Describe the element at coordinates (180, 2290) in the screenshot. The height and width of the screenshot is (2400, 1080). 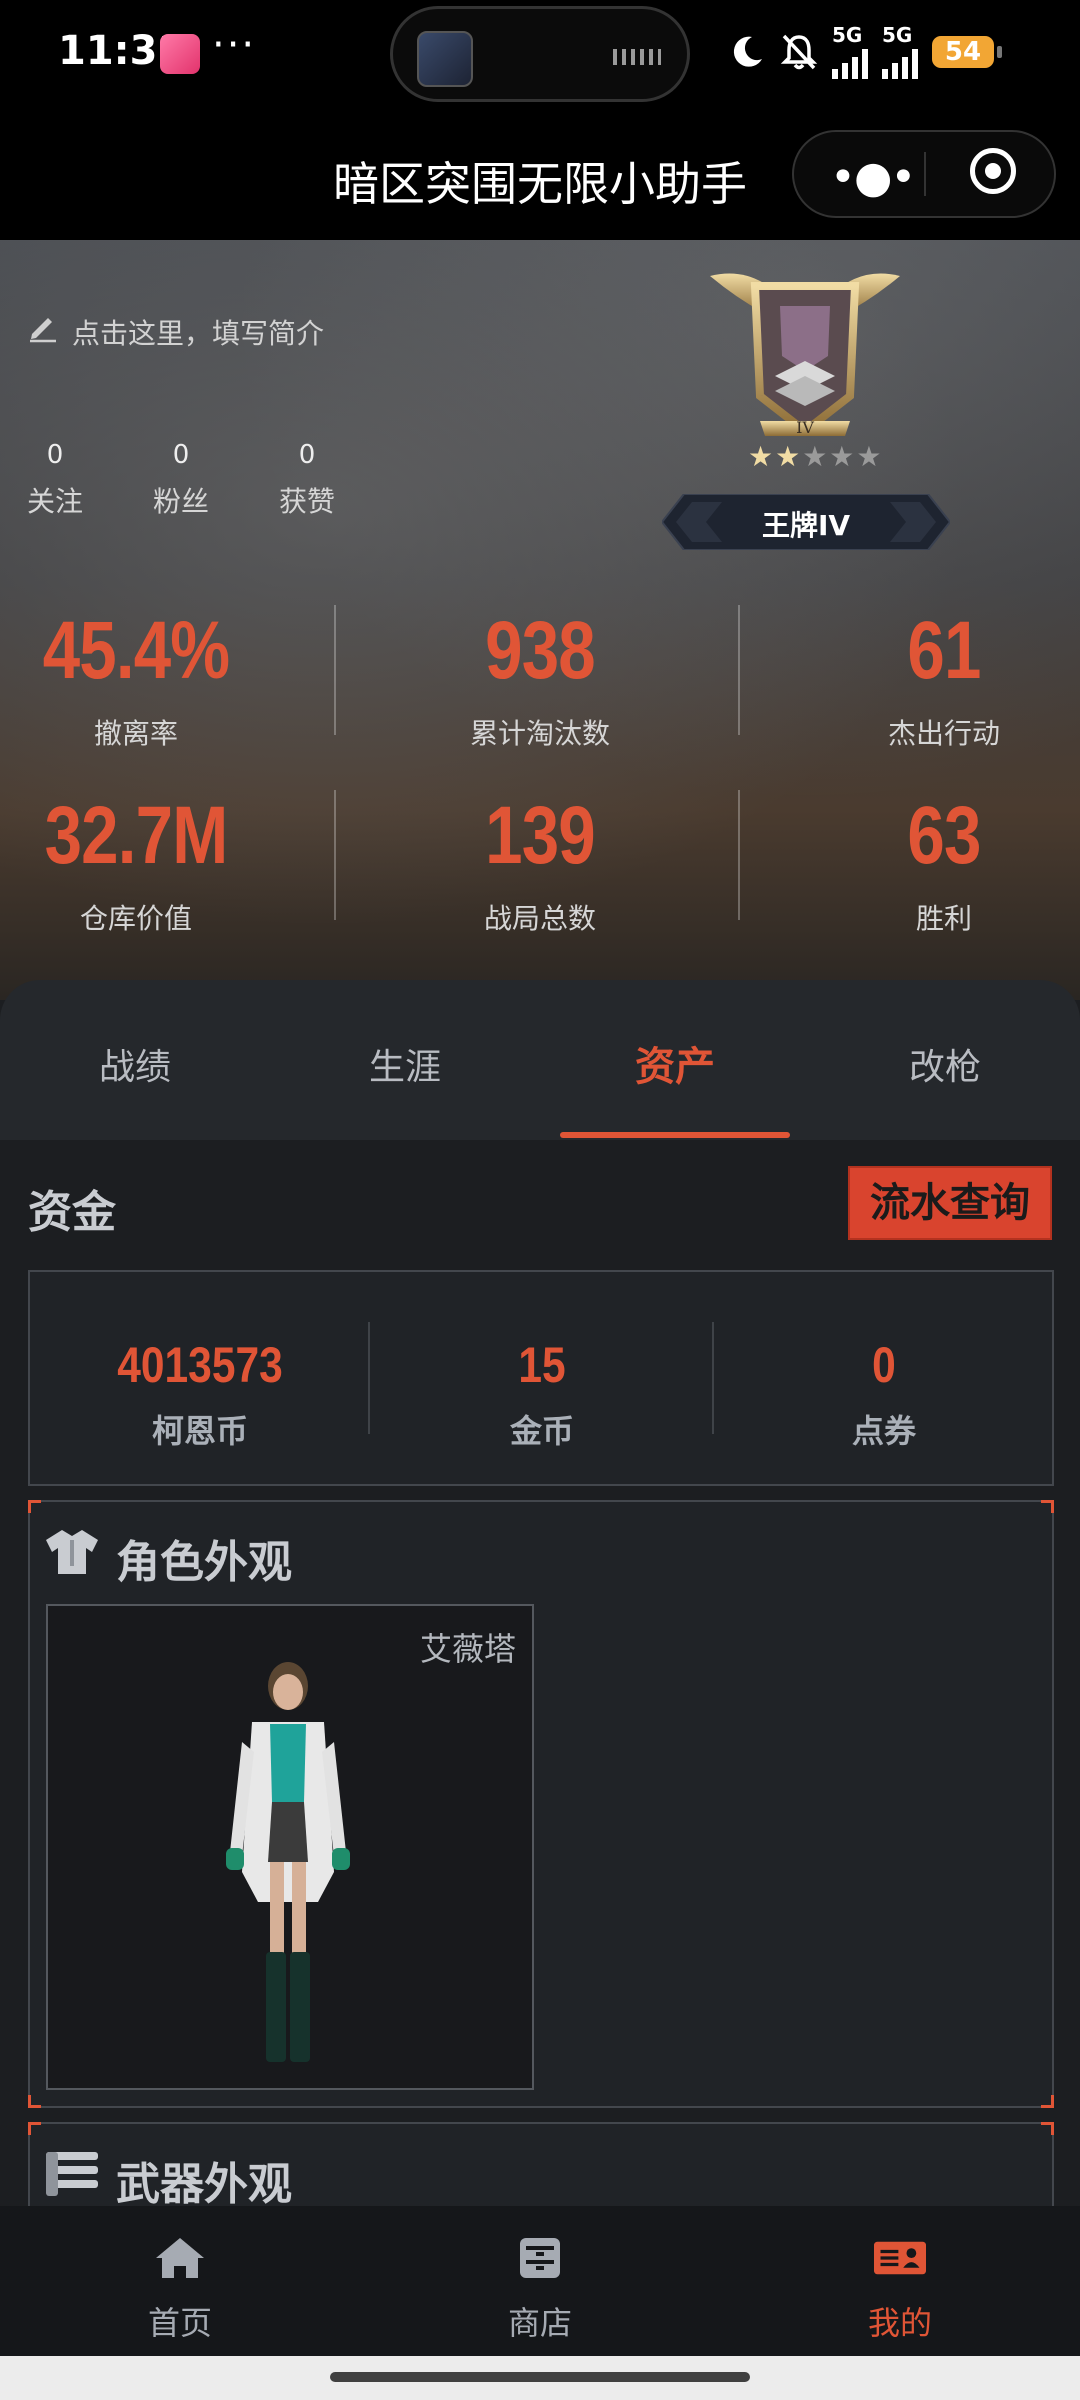
I see `nav-home: 首页` at that location.